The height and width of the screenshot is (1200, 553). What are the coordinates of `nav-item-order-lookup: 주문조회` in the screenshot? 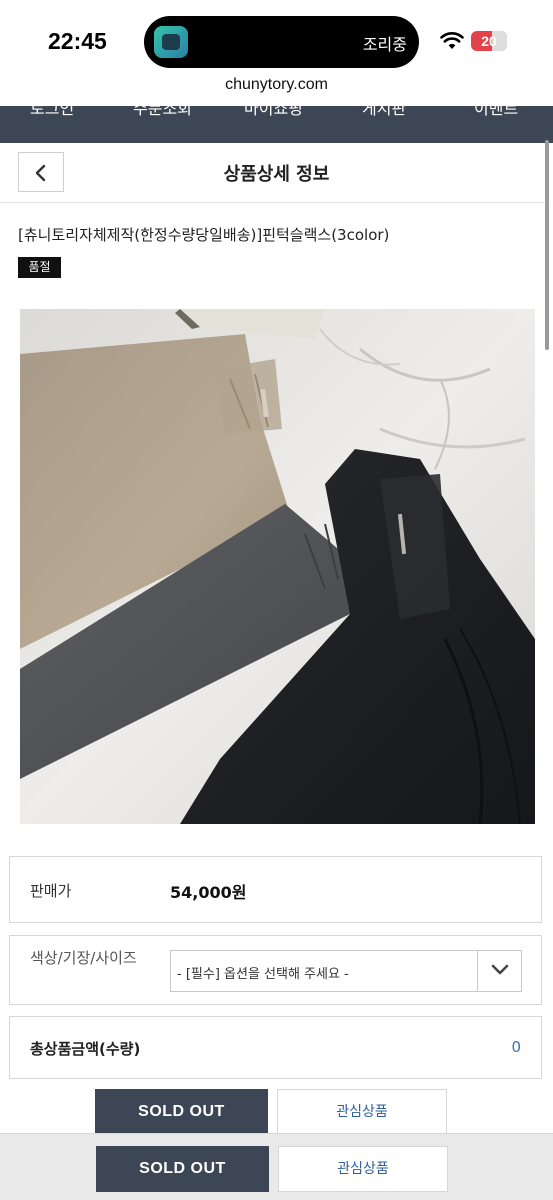 It's located at (162, 112).